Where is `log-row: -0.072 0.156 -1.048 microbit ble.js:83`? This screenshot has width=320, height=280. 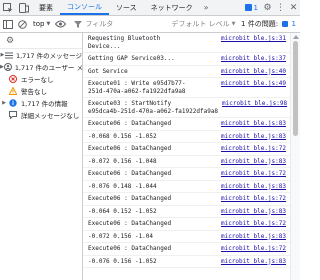 log-row: -0.072 0.156 -1.048 microbit ble.js:83 is located at coordinates (186, 162).